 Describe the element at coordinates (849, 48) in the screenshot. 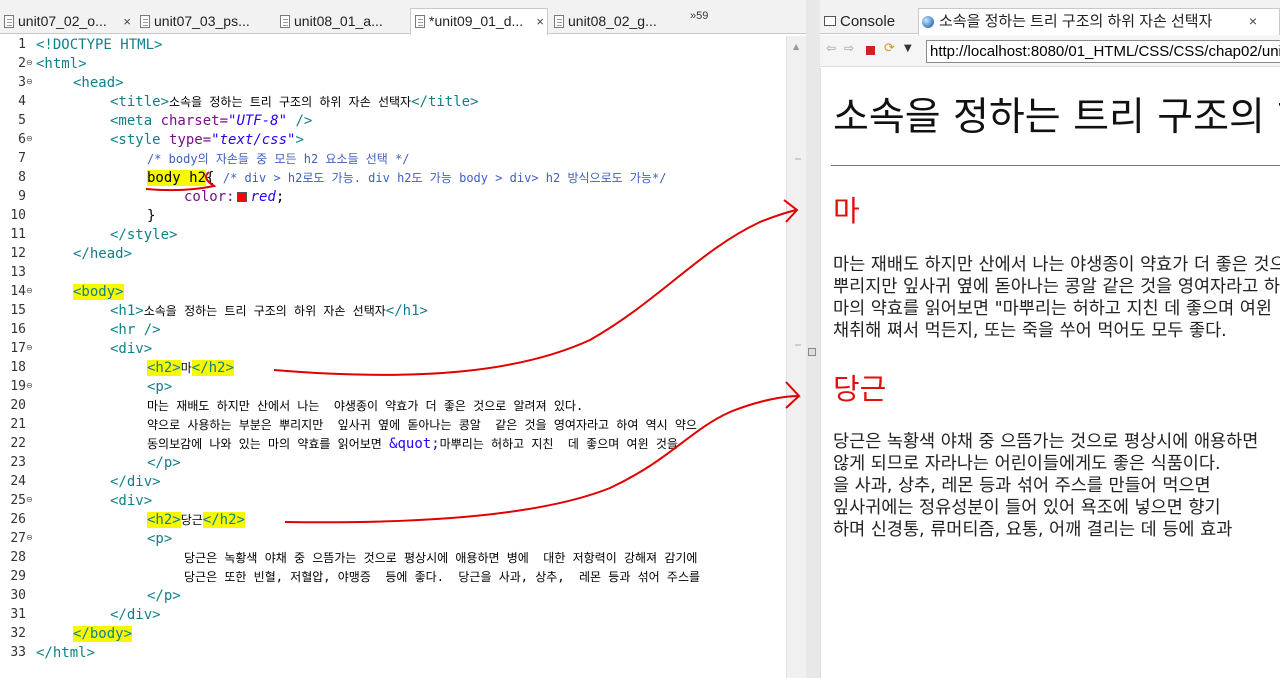

I see `forward-icon: ⇨` at that location.